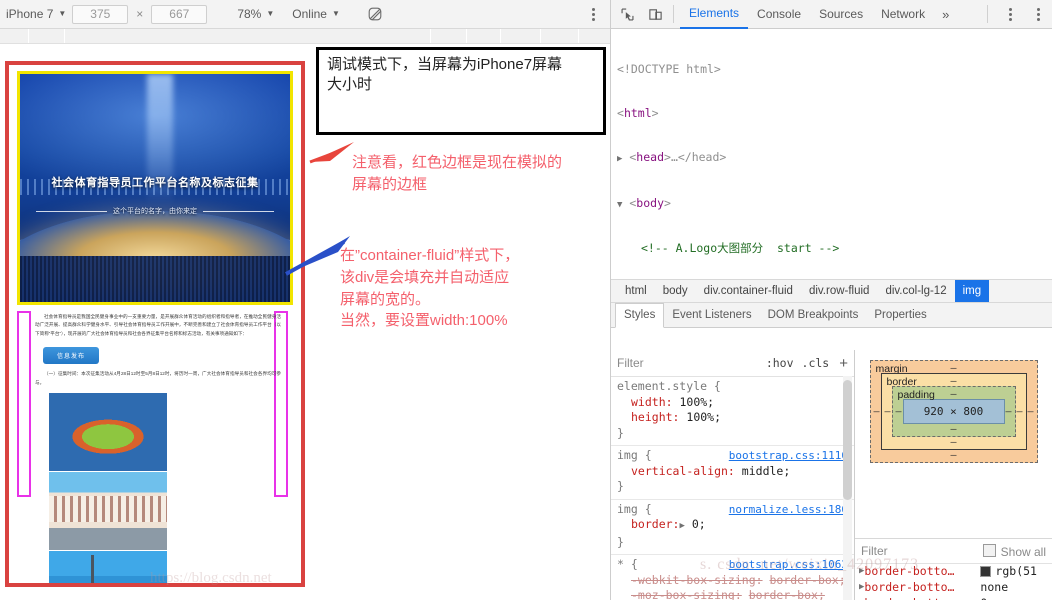  I want to click on tab-sources: Sources, so click(841, 14).